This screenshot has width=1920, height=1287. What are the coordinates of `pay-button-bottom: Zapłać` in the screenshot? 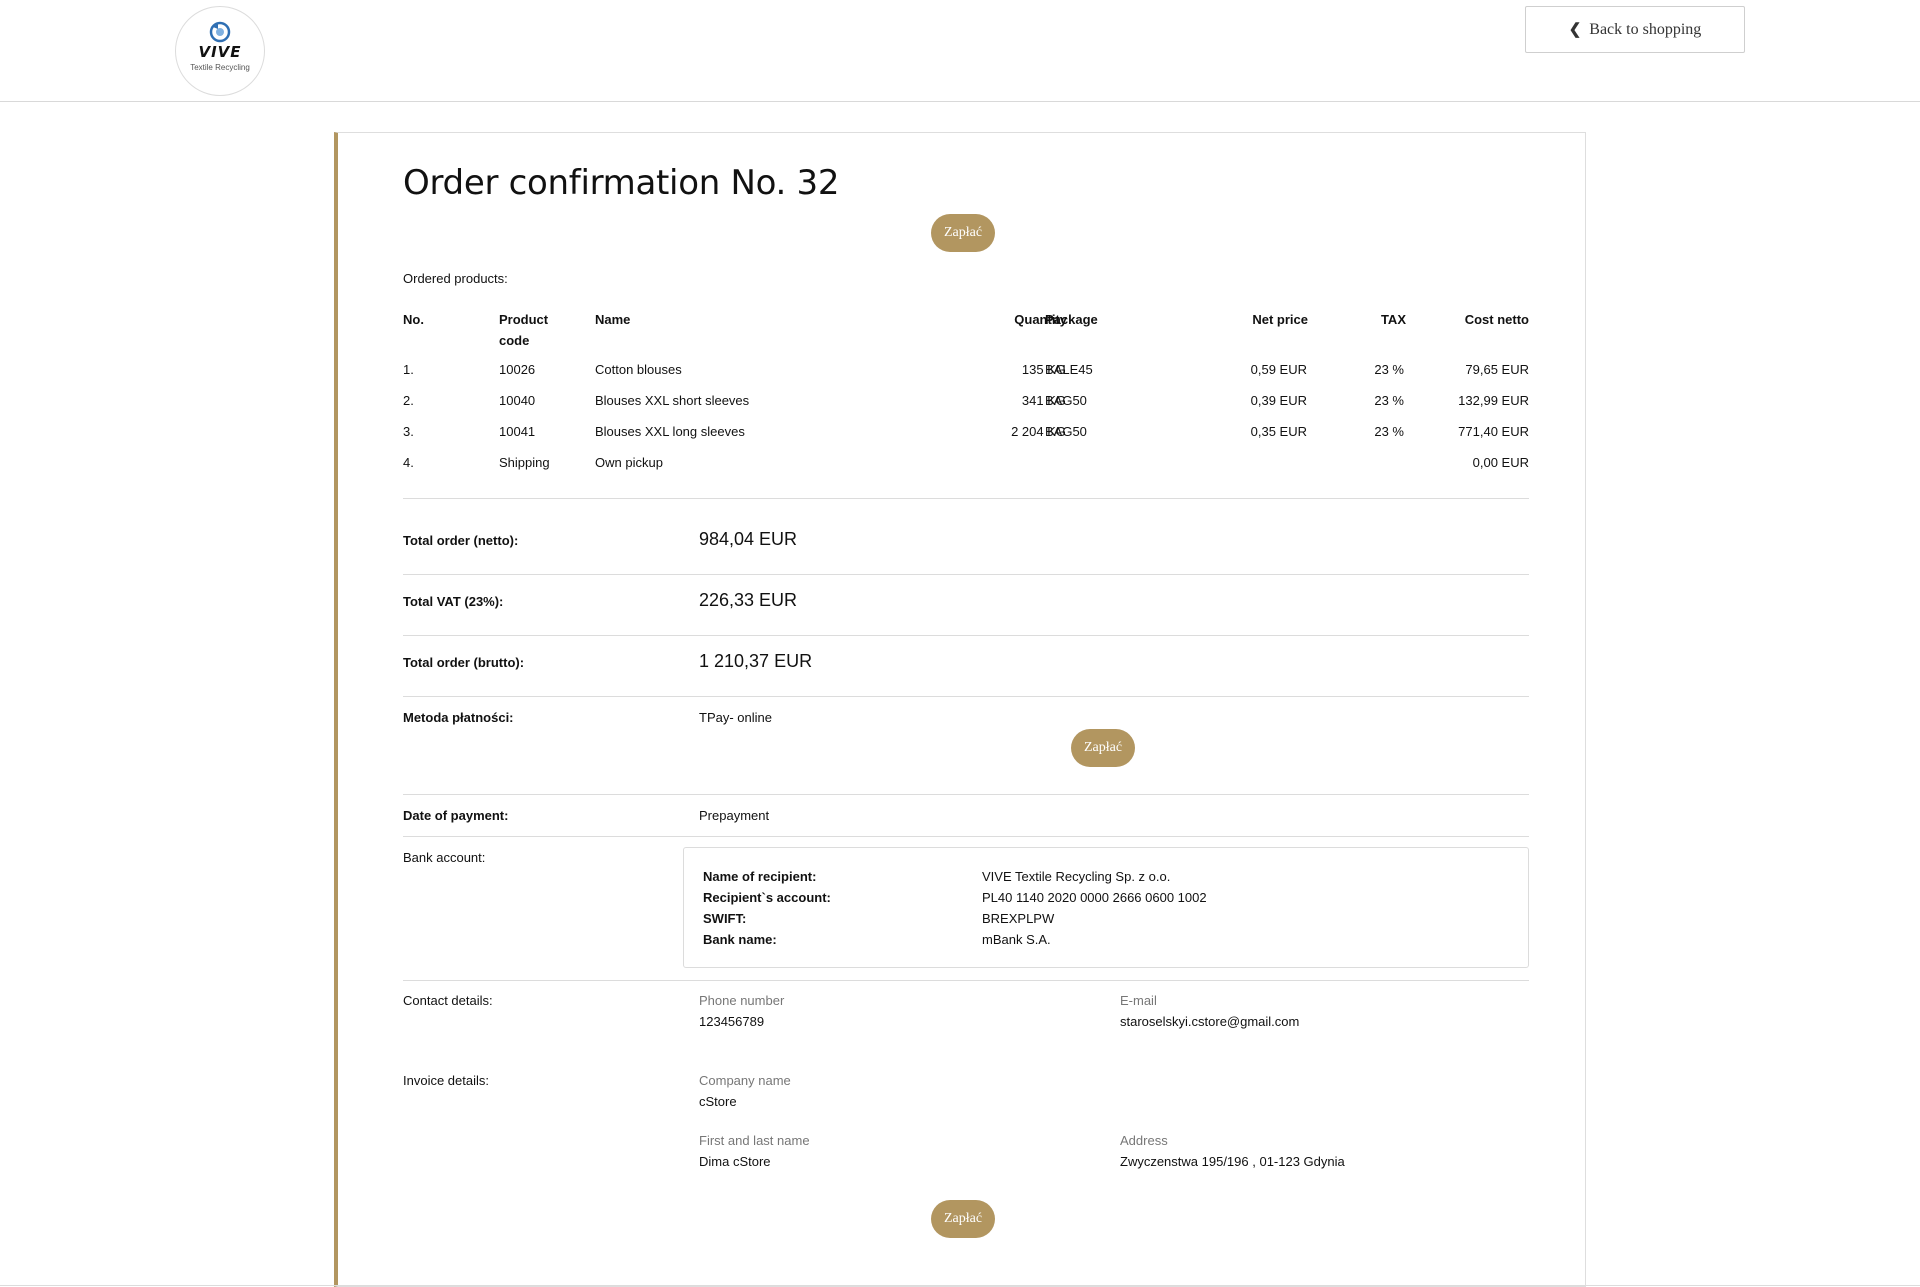 It's located at (963, 1219).